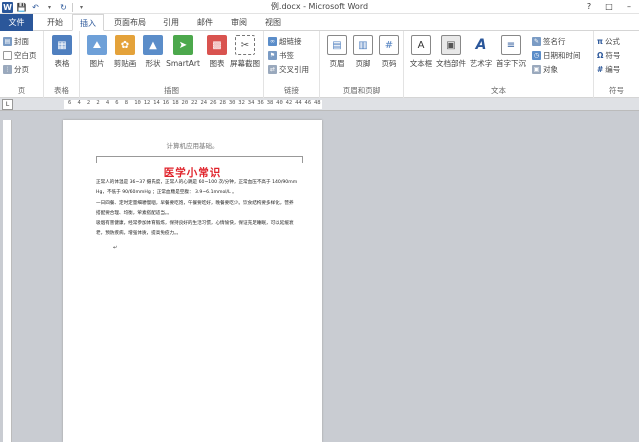 This screenshot has height=442, width=639. Describe the element at coordinates (7, 104) in the screenshot. I see `tab-selector-icon: L` at that location.